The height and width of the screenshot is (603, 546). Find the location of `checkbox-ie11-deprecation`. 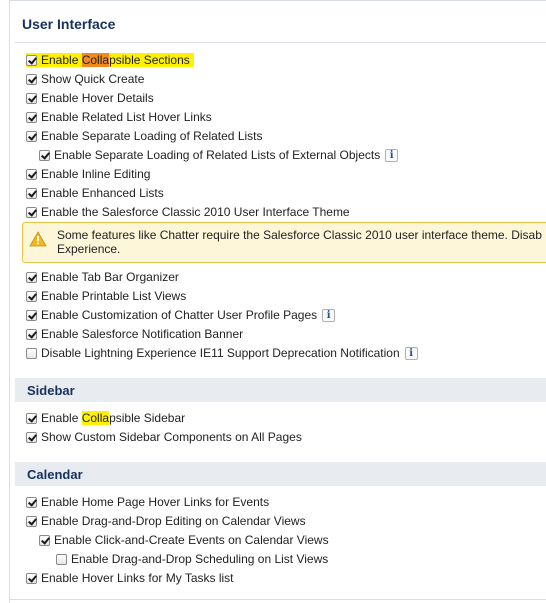

checkbox-ie11-deprecation is located at coordinates (31, 353).